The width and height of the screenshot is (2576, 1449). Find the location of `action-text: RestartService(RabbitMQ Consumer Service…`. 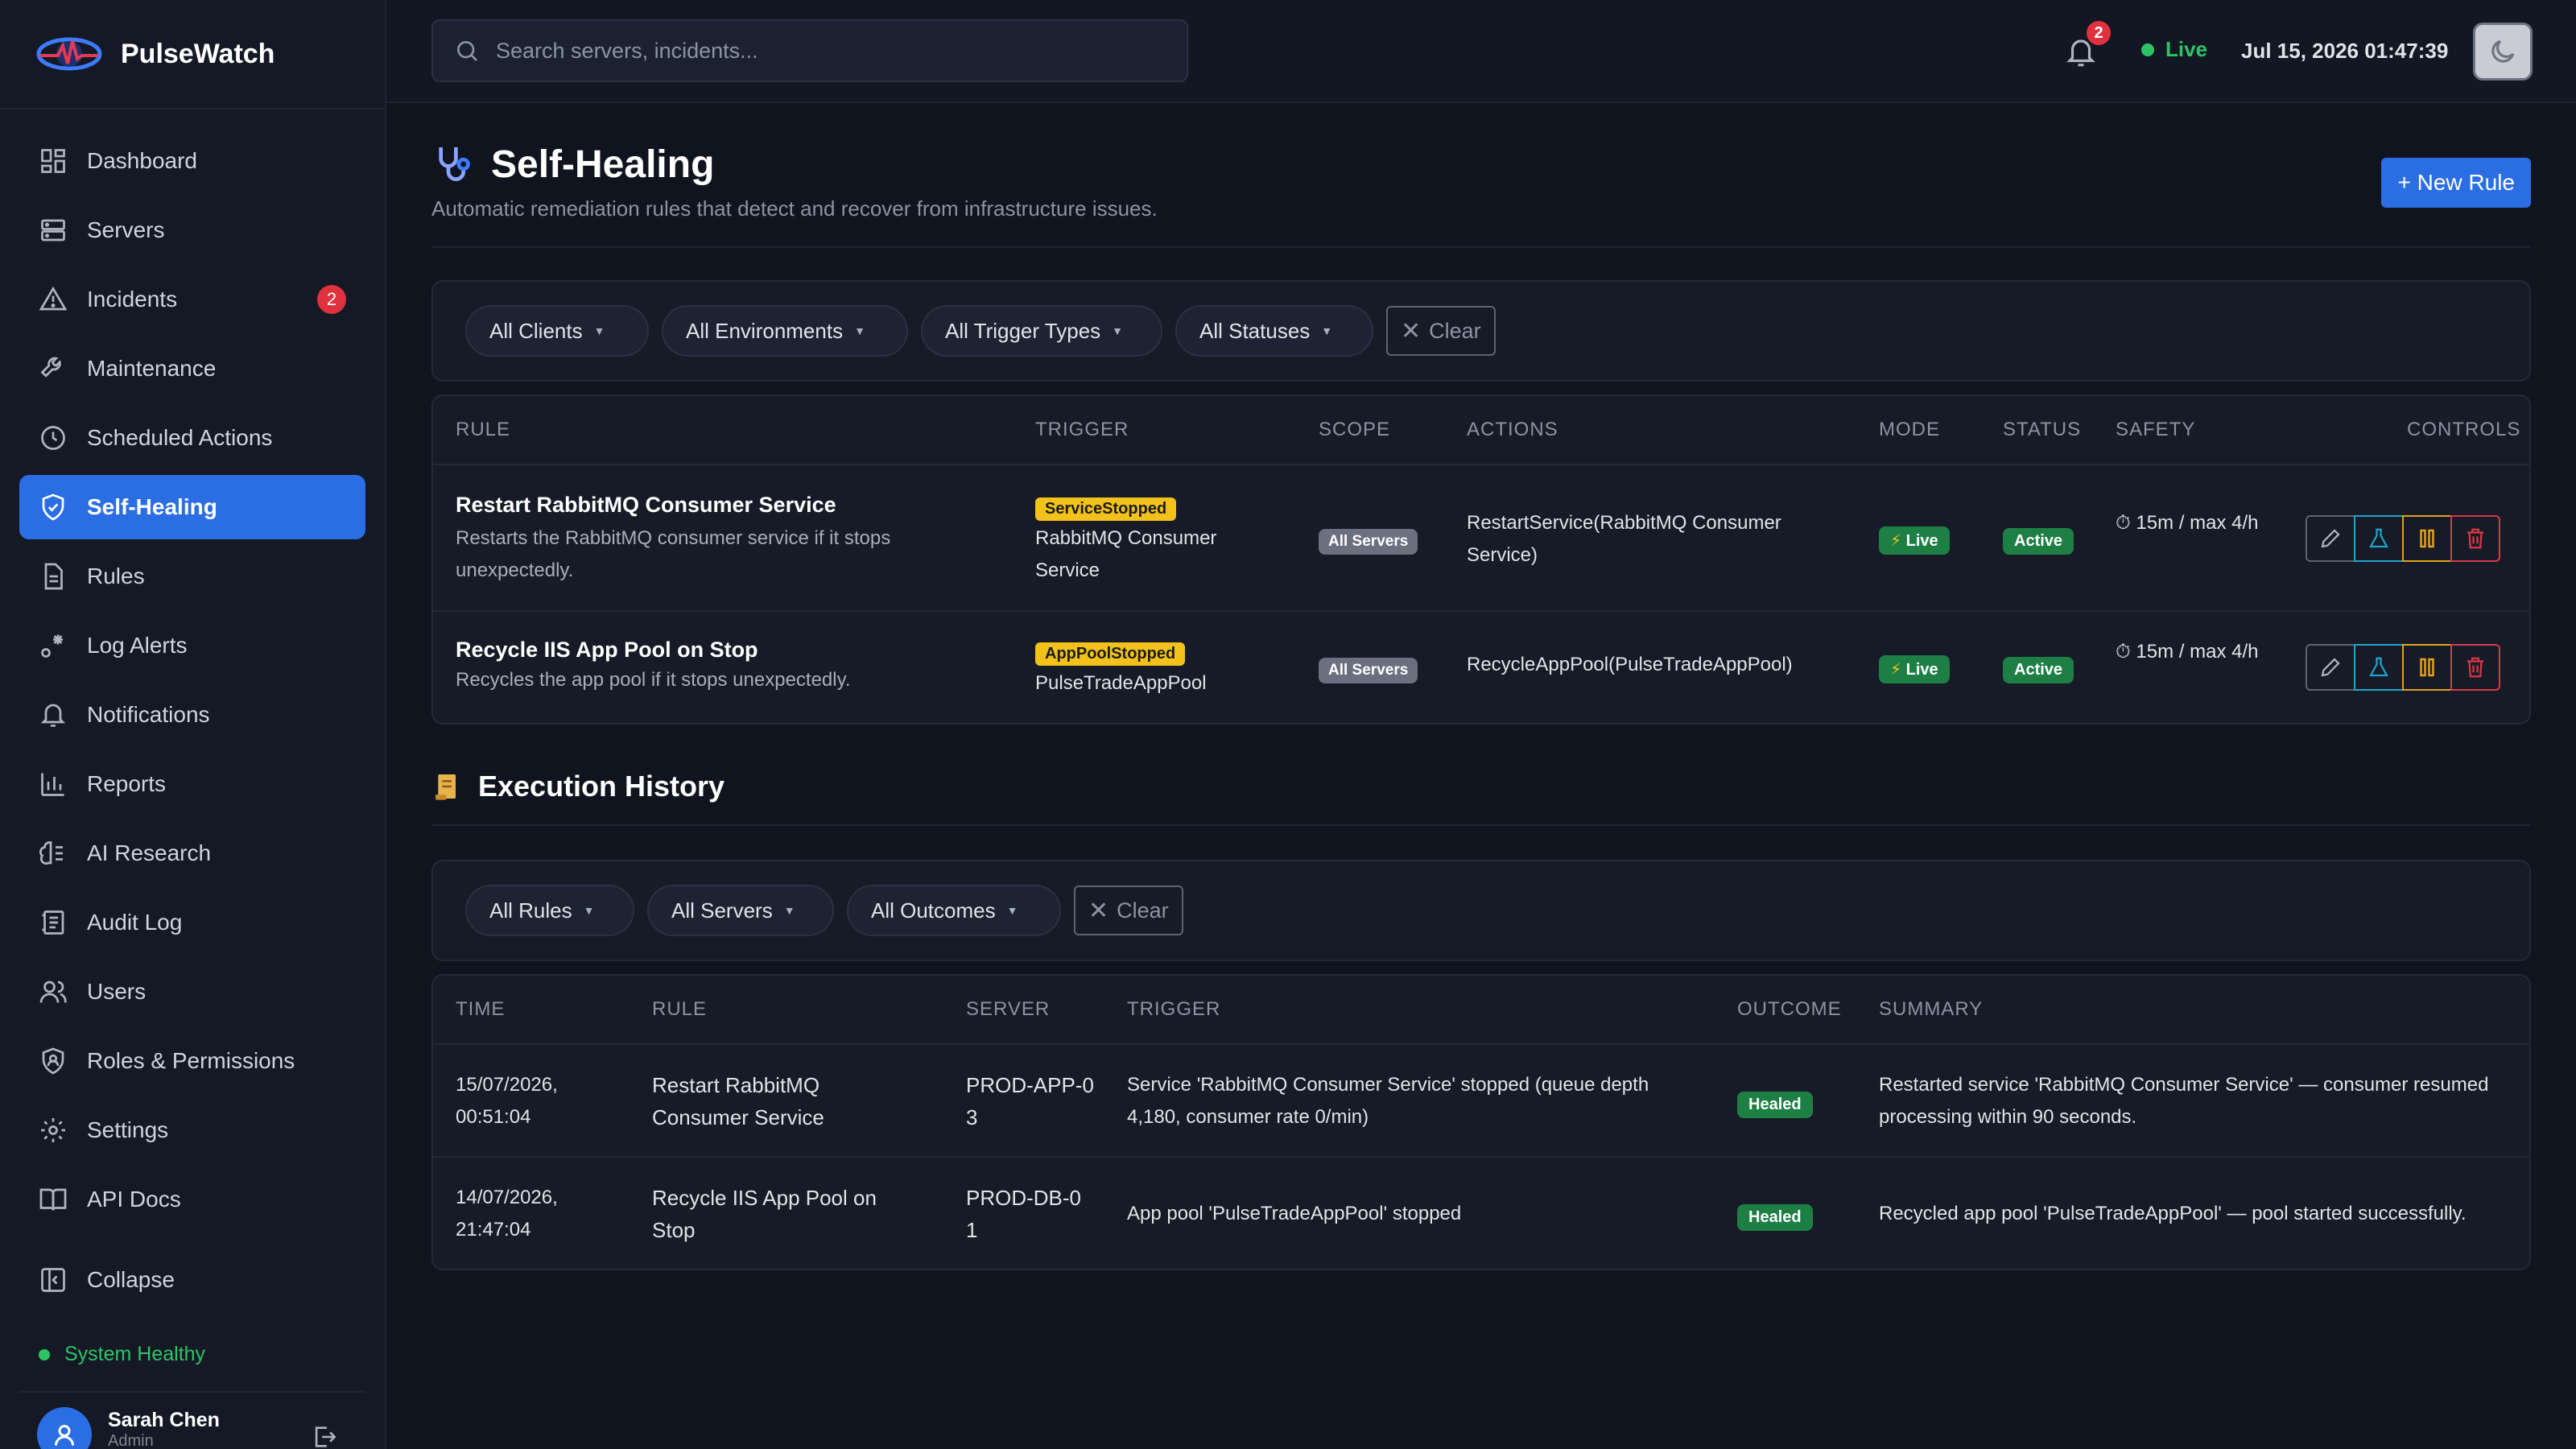

action-text: RestartService(RabbitMQ Consumer Service… is located at coordinates (1624, 539).